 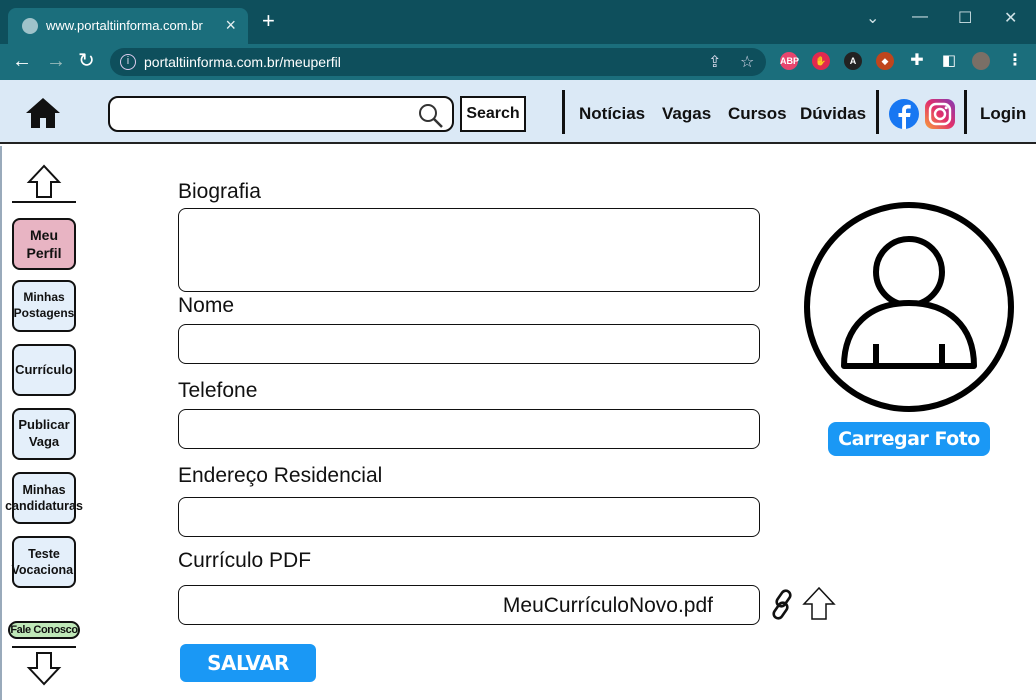 What do you see at coordinates (218, 390) in the screenshot?
I see `phone-label: Telefone` at bounding box center [218, 390].